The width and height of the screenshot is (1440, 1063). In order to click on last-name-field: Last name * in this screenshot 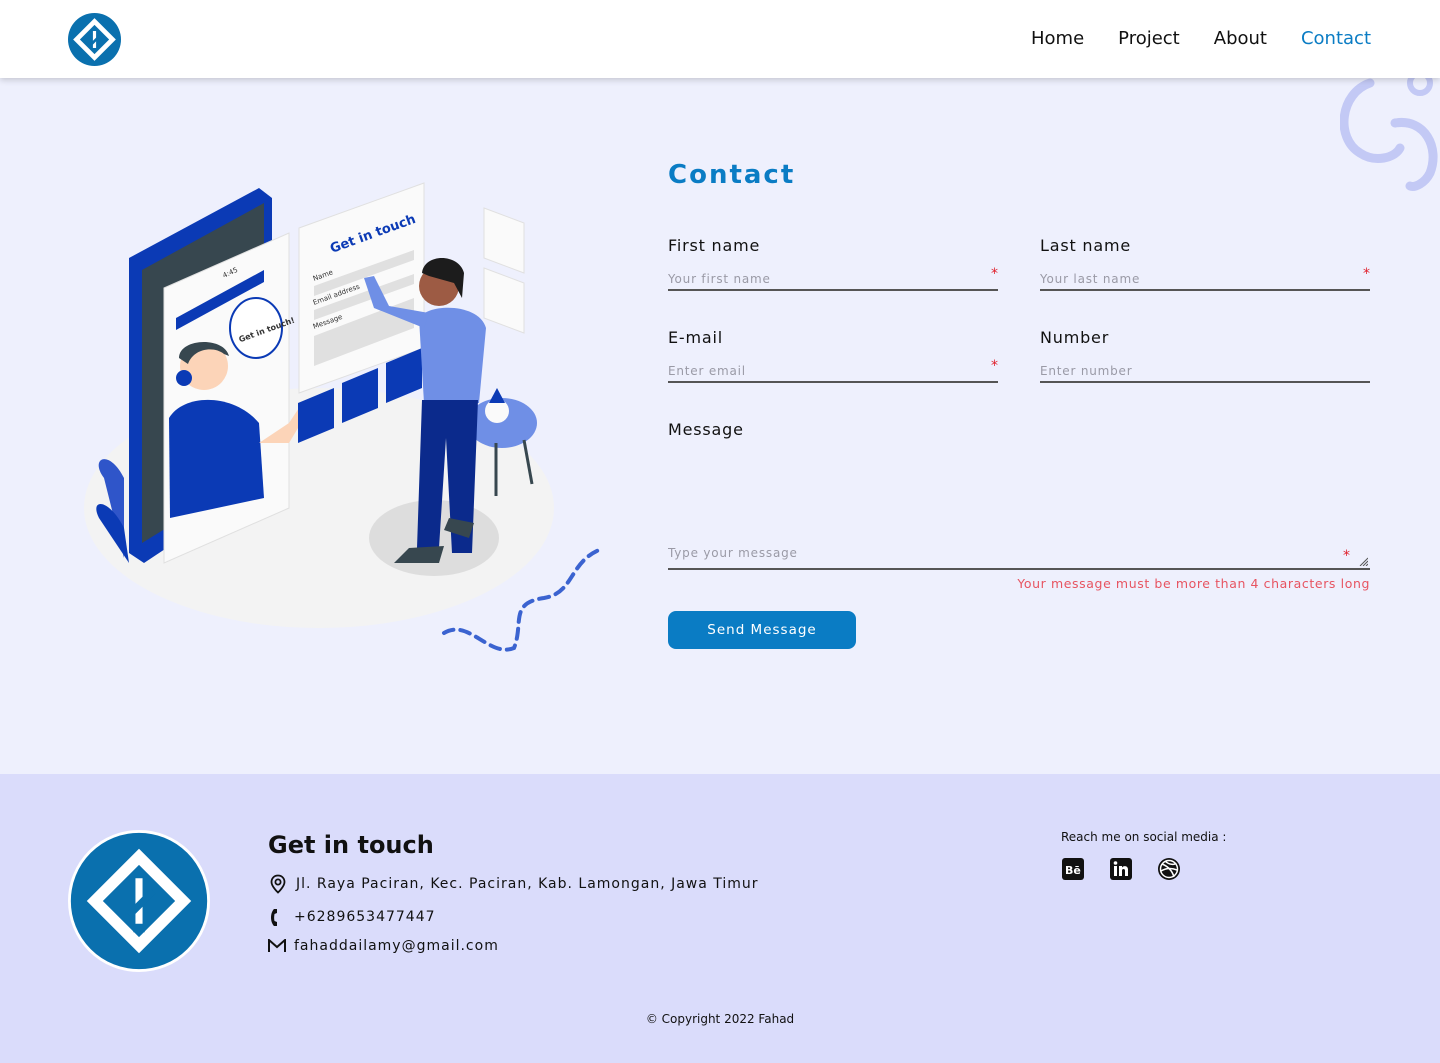, I will do `click(1205, 263)`.